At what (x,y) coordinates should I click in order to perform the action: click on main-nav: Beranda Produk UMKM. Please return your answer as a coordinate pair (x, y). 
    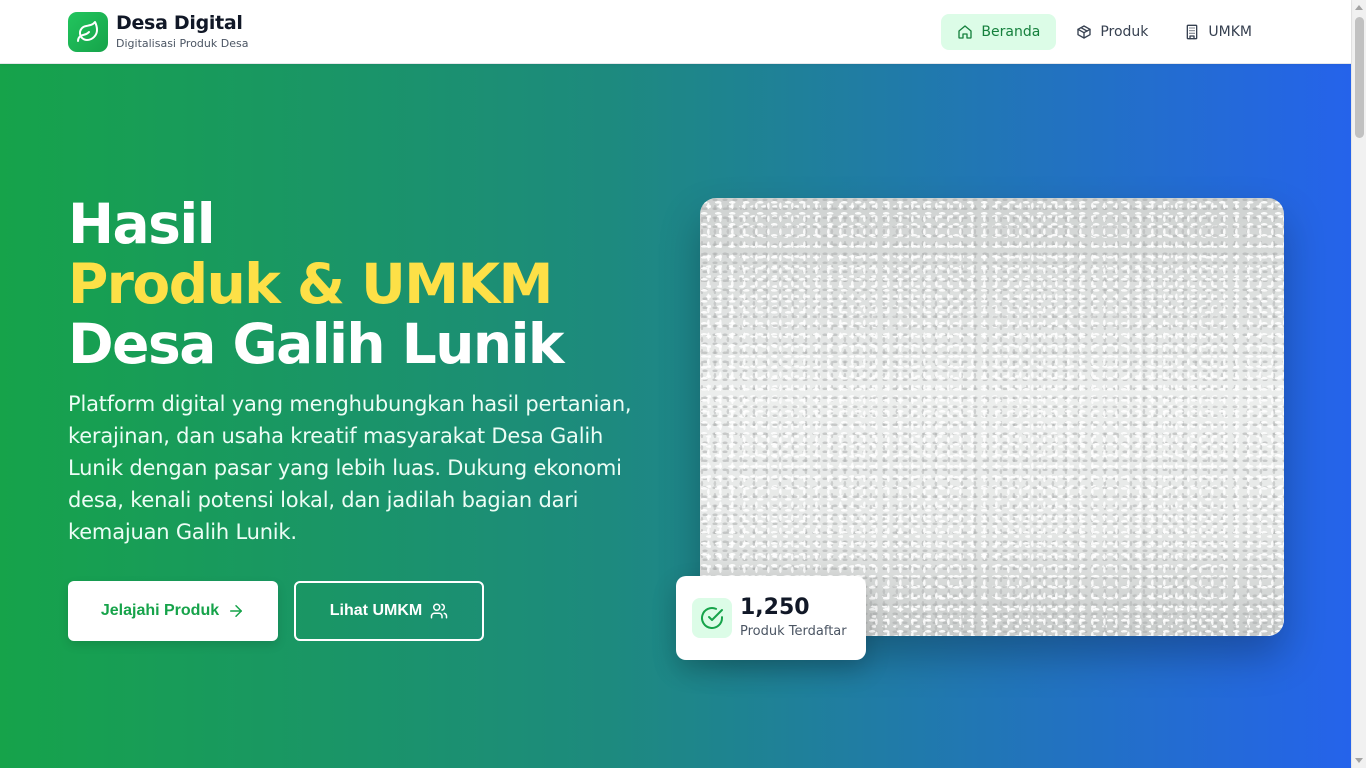
    Looking at the image, I should click on (1104, 32).